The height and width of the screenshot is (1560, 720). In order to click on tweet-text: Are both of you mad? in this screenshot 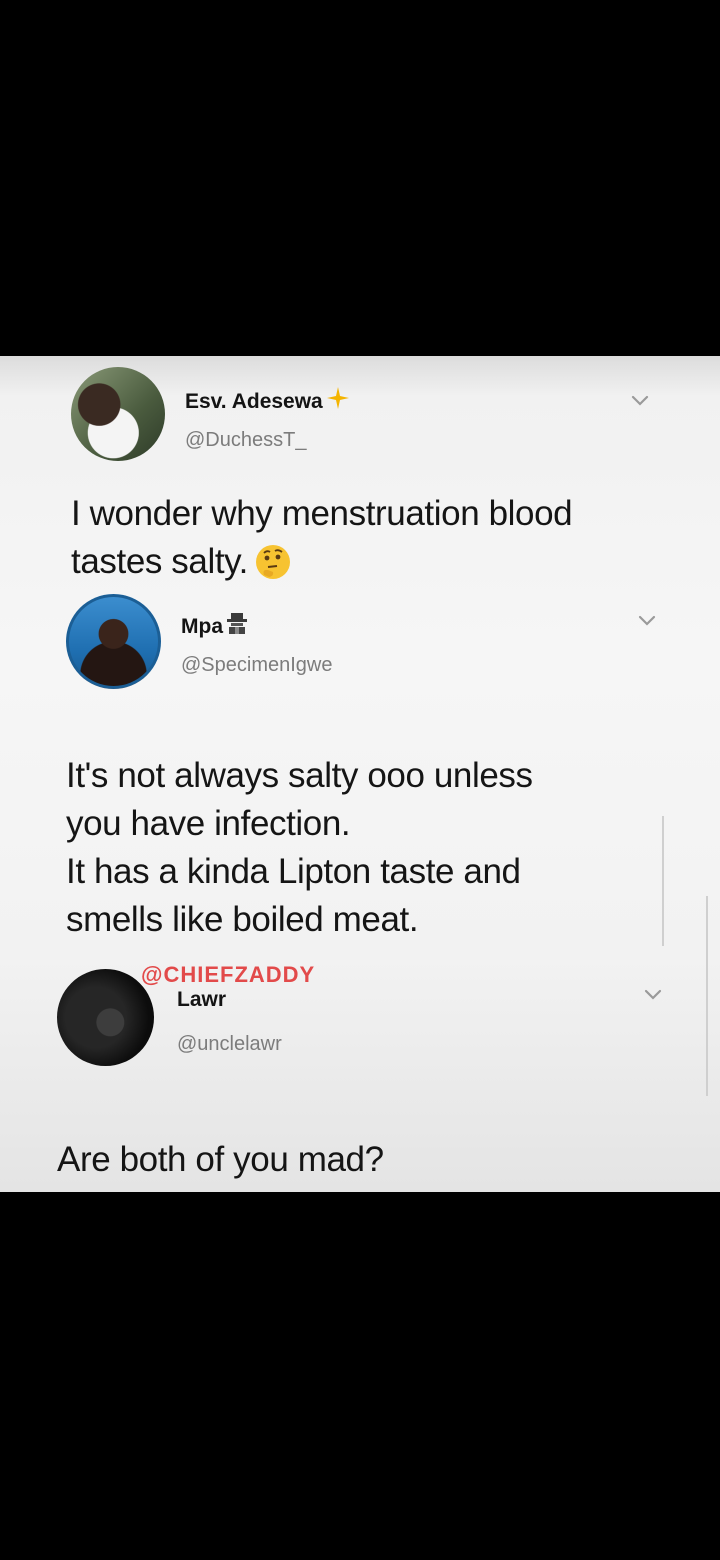, I will do `click(220, 1159)`.